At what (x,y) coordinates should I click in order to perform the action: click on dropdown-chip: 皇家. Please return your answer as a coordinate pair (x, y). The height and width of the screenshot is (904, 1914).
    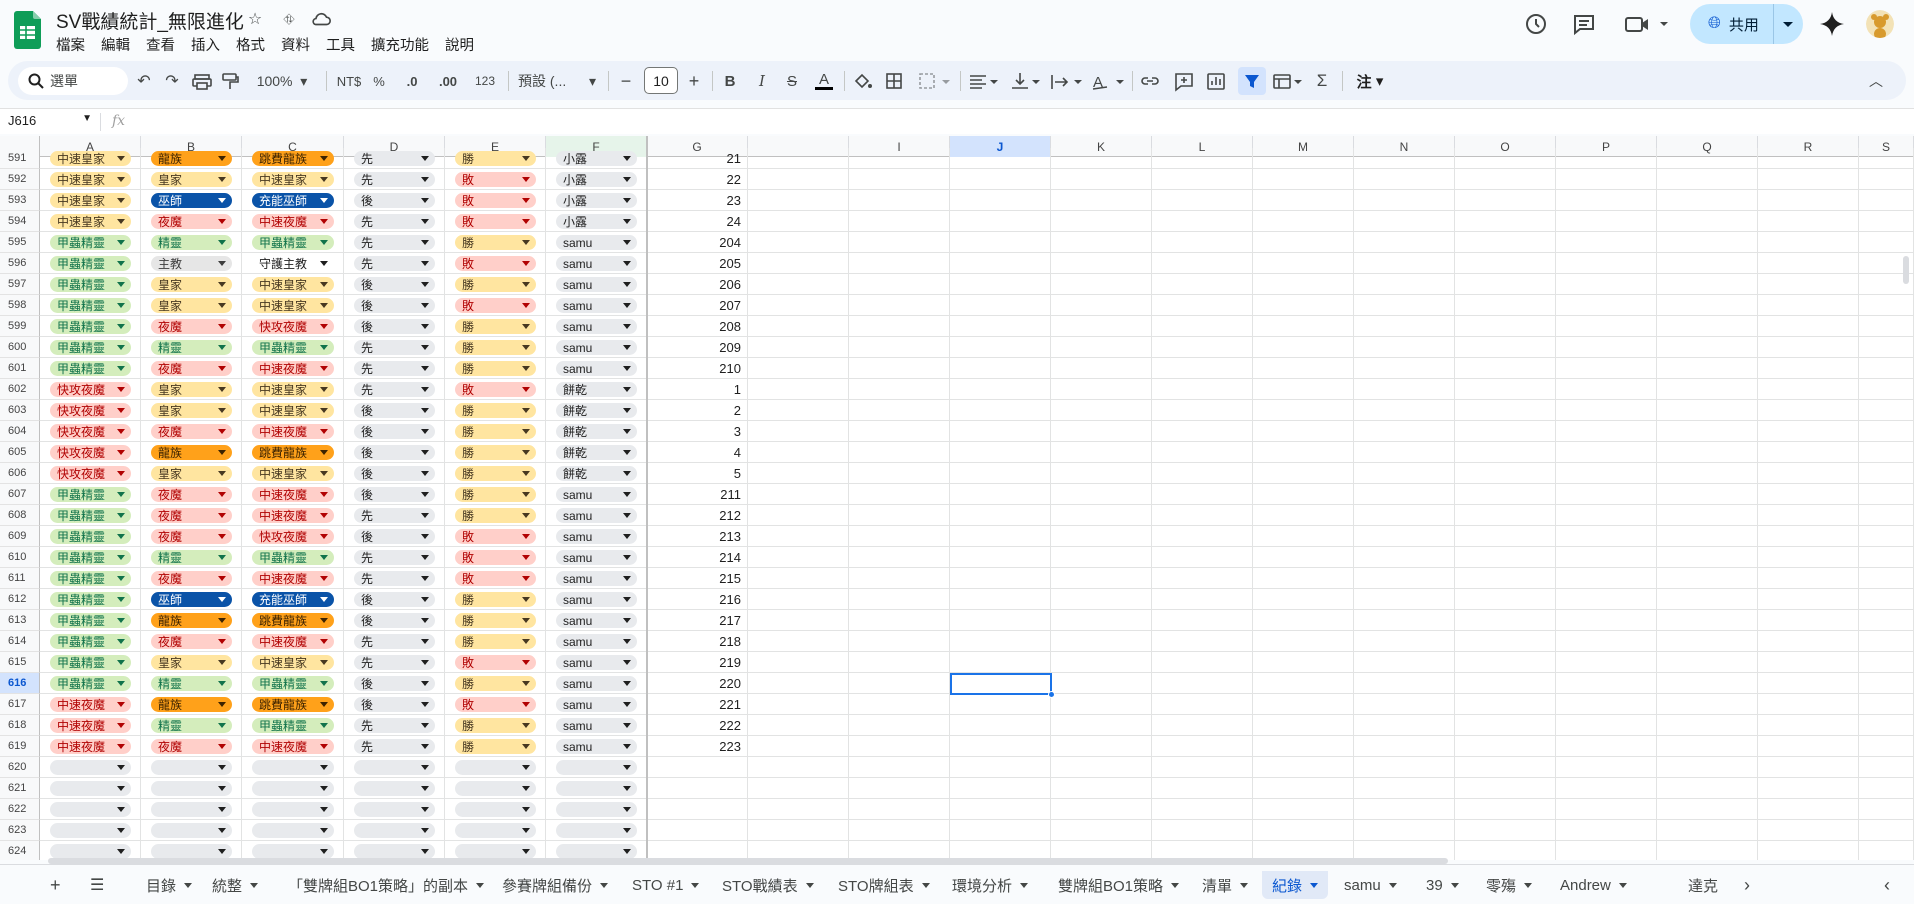
    Looking at the image, I should click on (191, 410).